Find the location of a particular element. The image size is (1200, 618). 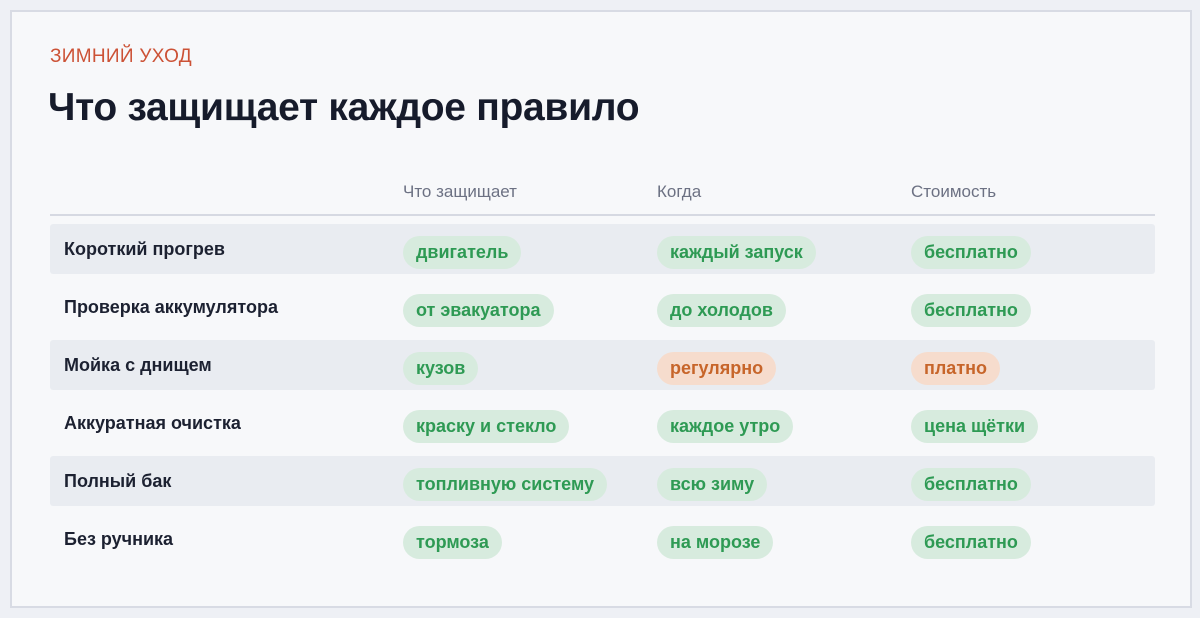

cost-pill: платно is located at coordinates (955, 368).